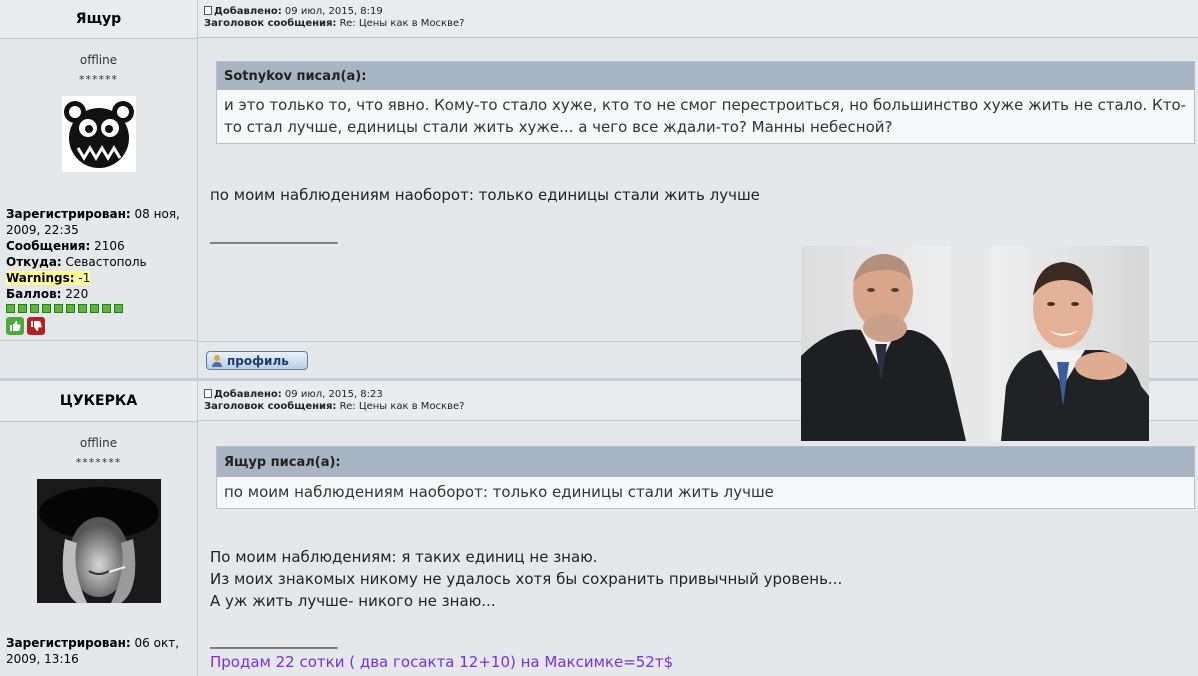 This screenshot has width=1198, height=676. What do you see at coordinates (109, 246) in the screenshot?
I see `messages-value: 2106` at bounding box center [109, 246].